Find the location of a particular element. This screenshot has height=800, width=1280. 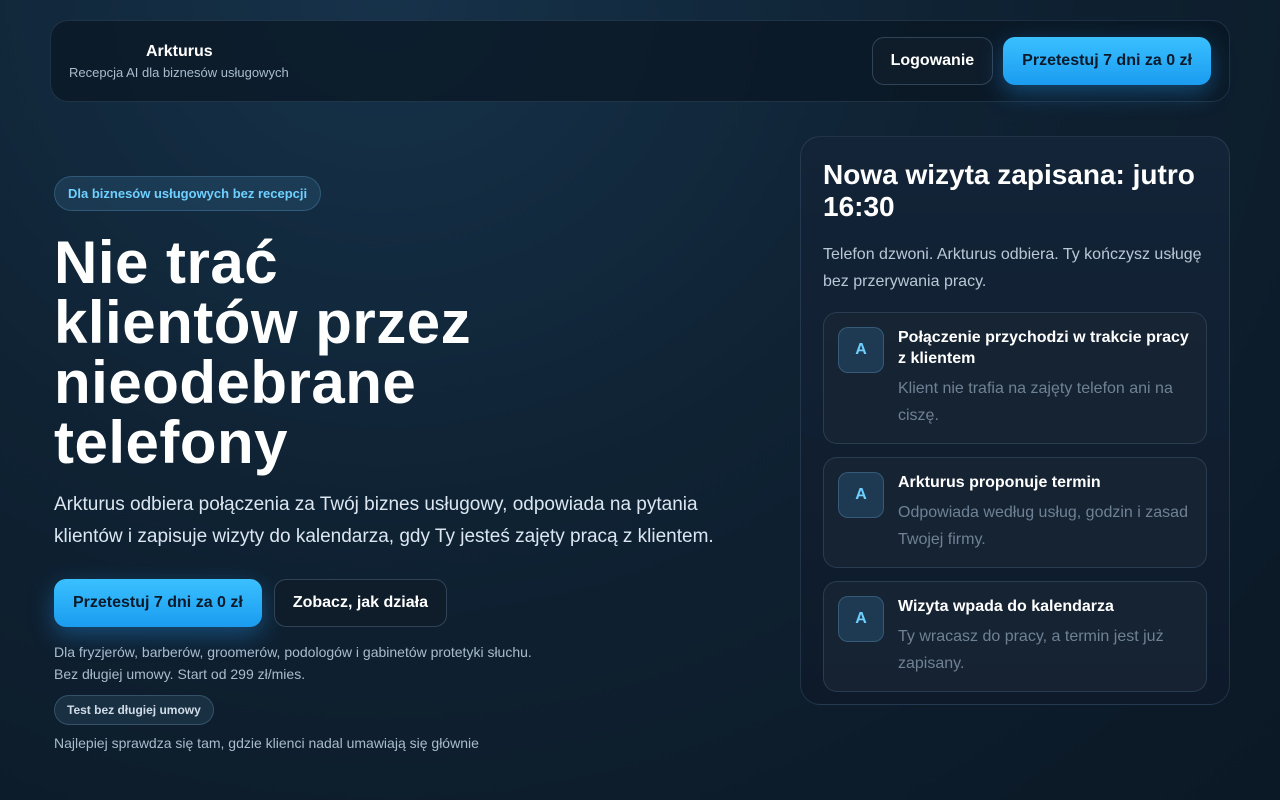

step-title: Arkturus proponuje termin is located at coordinates (999, 482).